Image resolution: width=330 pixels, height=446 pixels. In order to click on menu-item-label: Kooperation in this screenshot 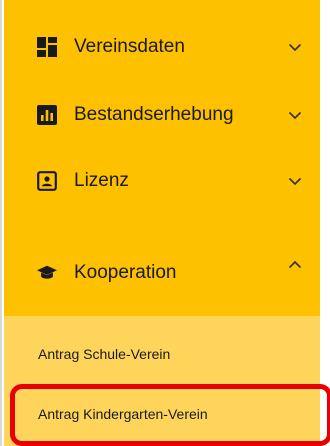, I will do `click(125, 272)`.